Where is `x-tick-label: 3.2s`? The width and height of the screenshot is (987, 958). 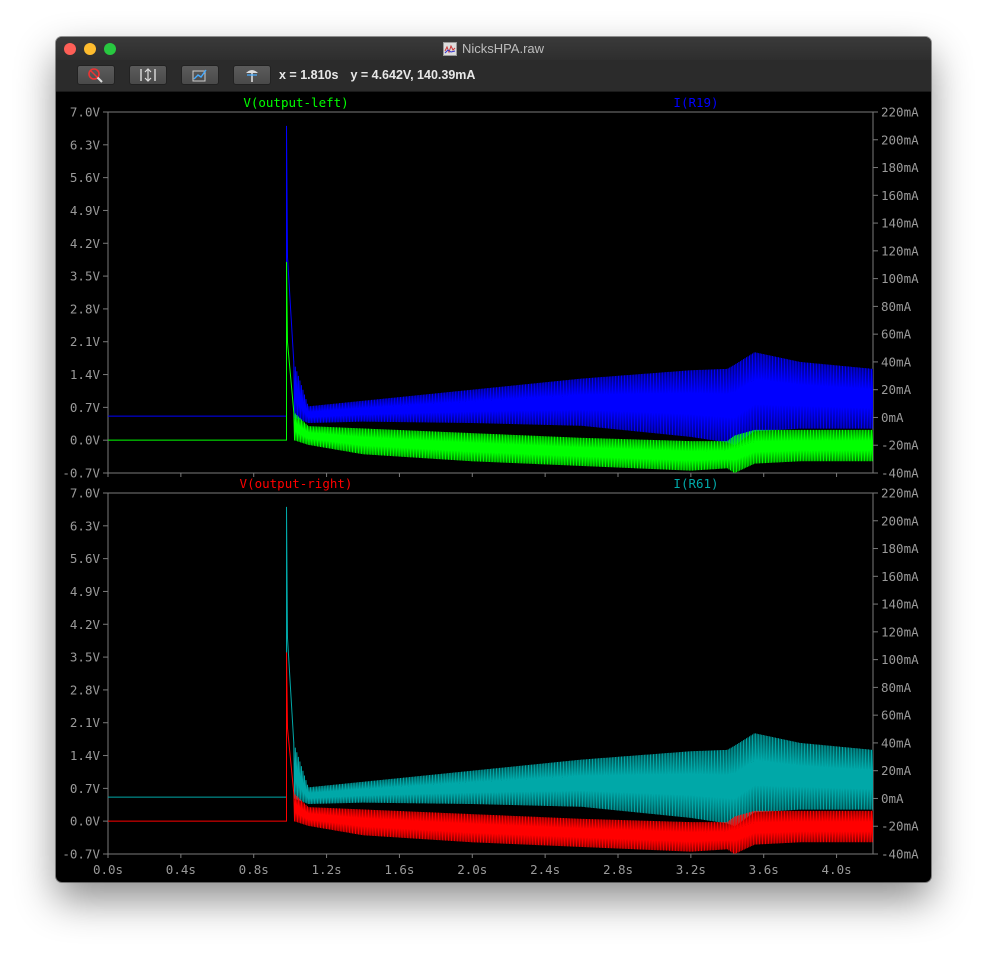
x-tick-label: 3.2s is located at coordinates (691, 869).